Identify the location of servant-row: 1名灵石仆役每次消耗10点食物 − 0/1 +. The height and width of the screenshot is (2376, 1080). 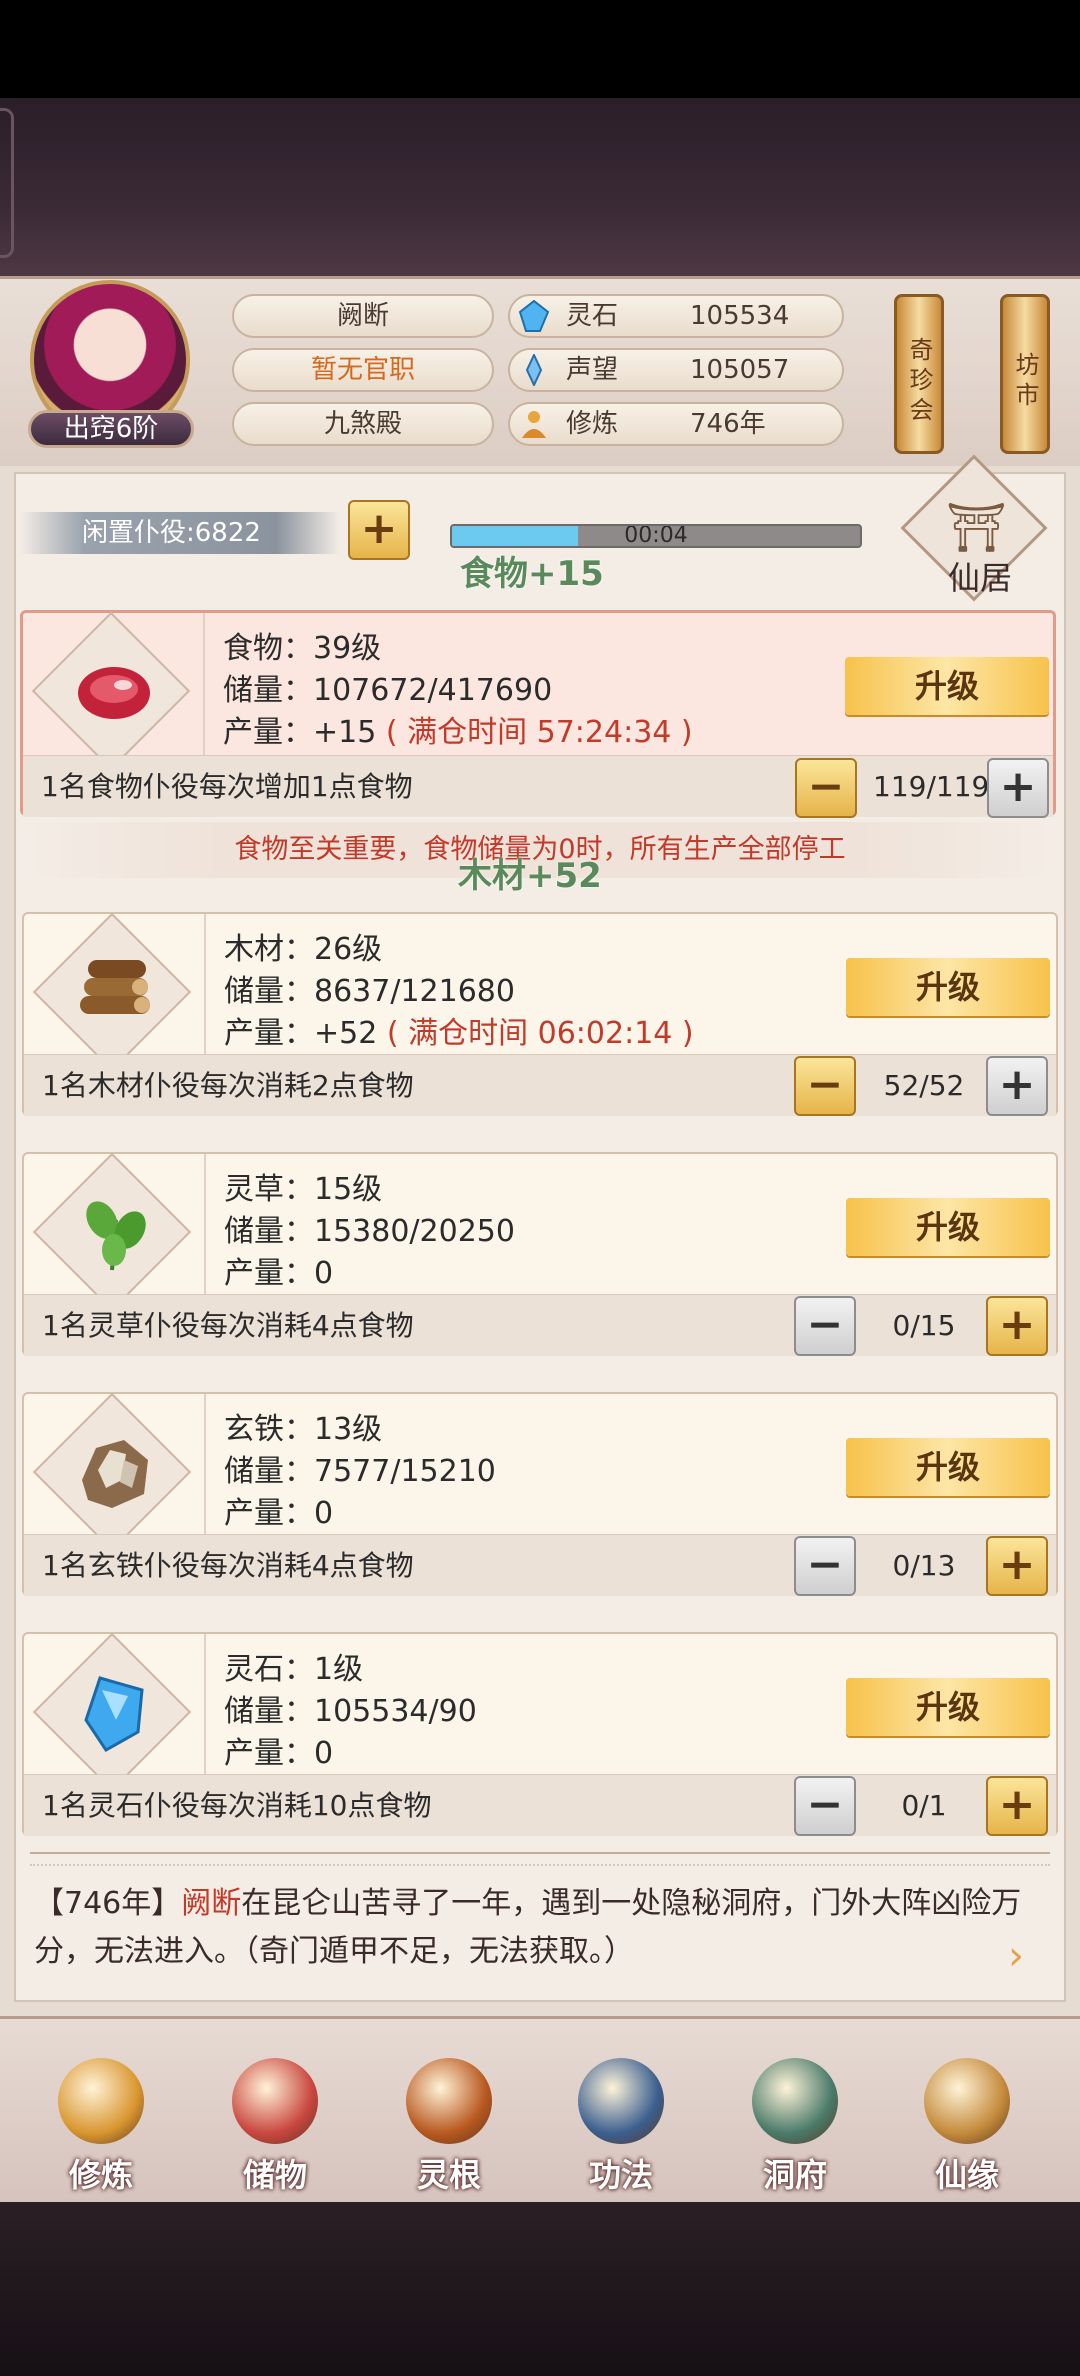
(540, 1805).